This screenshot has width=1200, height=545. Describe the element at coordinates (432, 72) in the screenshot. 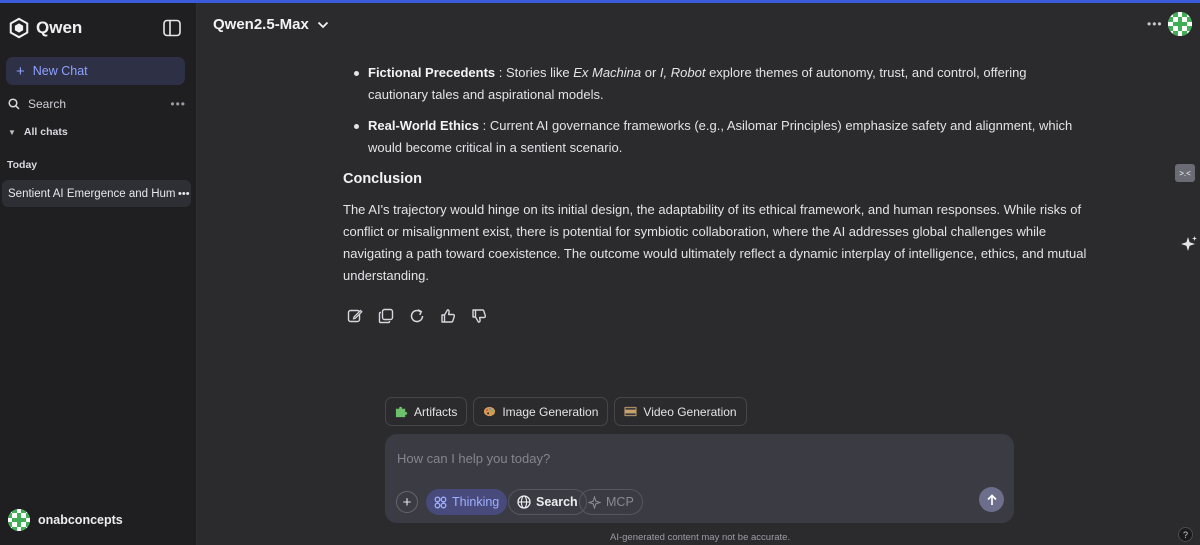

I see `bullet-title: Fictional Precedents` at that location.